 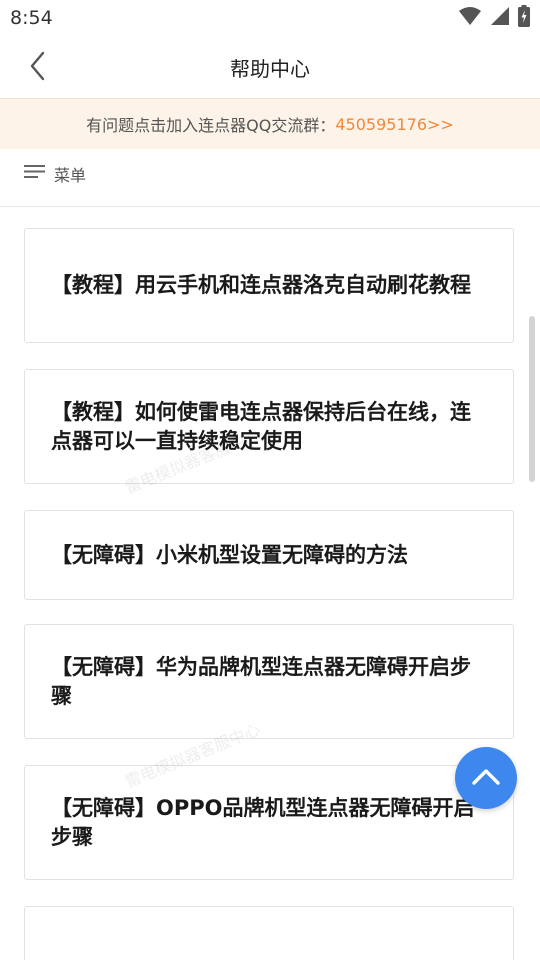 I want to click on menu-lines-icon, so click(x=35, y=174).